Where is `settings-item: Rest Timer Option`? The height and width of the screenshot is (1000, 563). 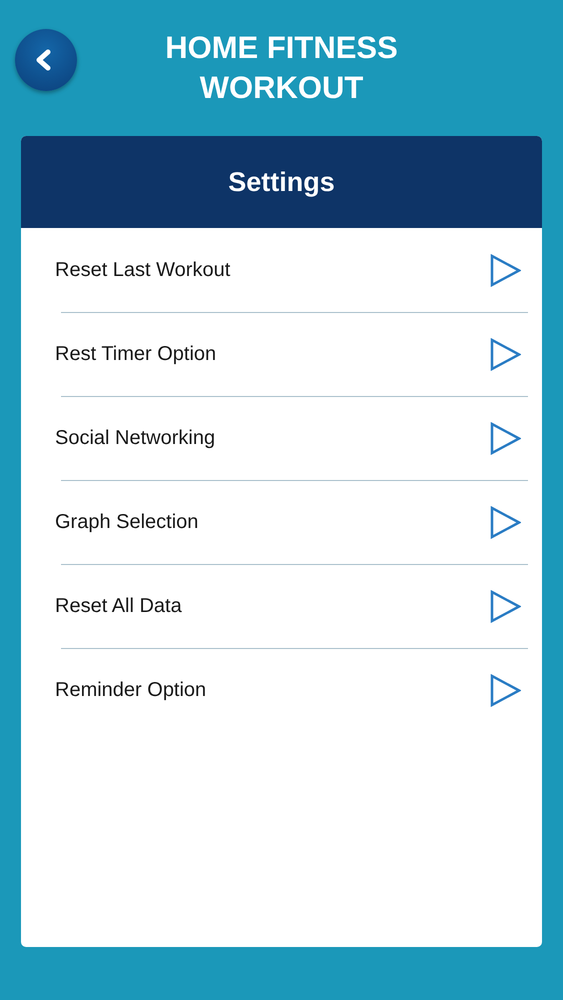 settings-item: Rest Timer Option is located at coordinates (281, 354).